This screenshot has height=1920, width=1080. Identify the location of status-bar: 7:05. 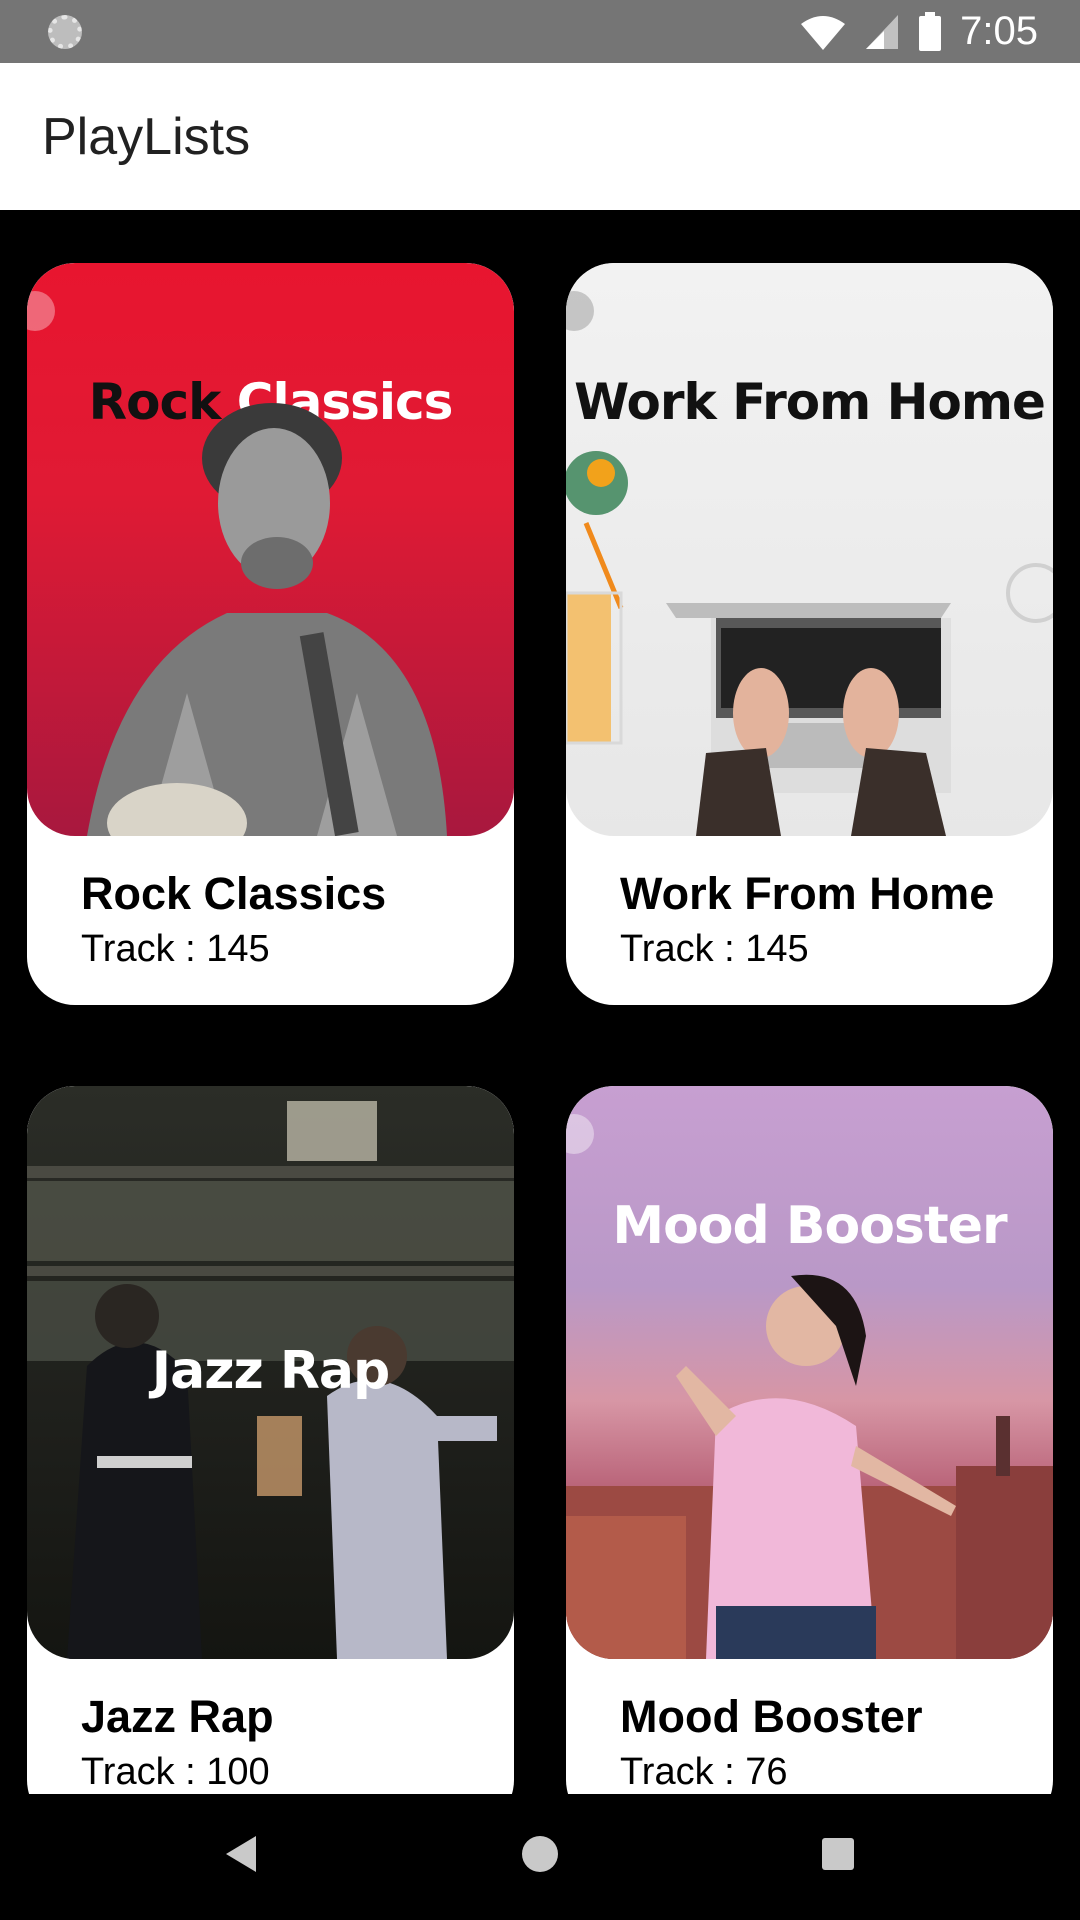
(540, 31).